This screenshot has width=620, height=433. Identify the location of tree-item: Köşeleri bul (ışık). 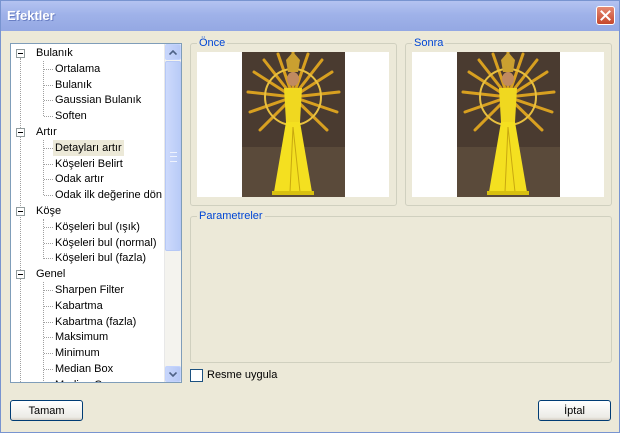
(97, 227).